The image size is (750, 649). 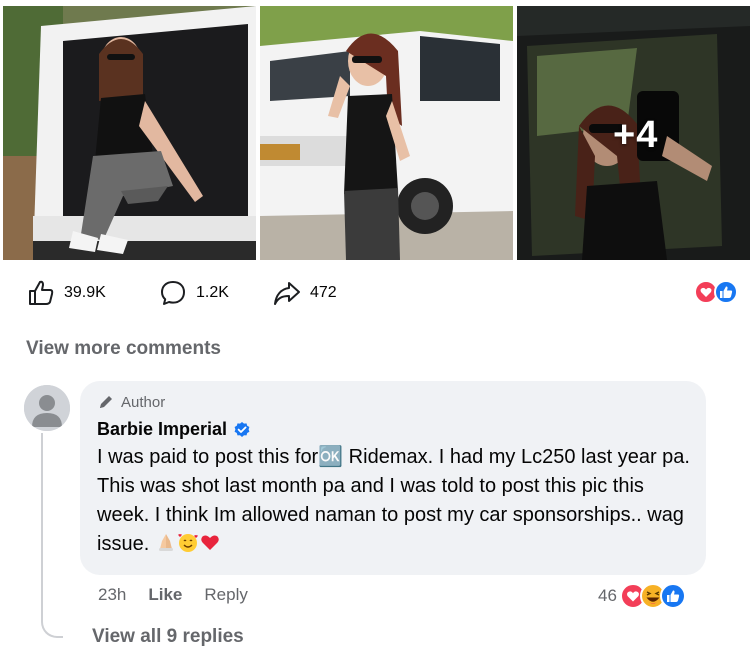 What do you see at coordinates (112, 595) in the screenshot?
I see `comment-timestamp: 23h` at bounding box center [112, 595].